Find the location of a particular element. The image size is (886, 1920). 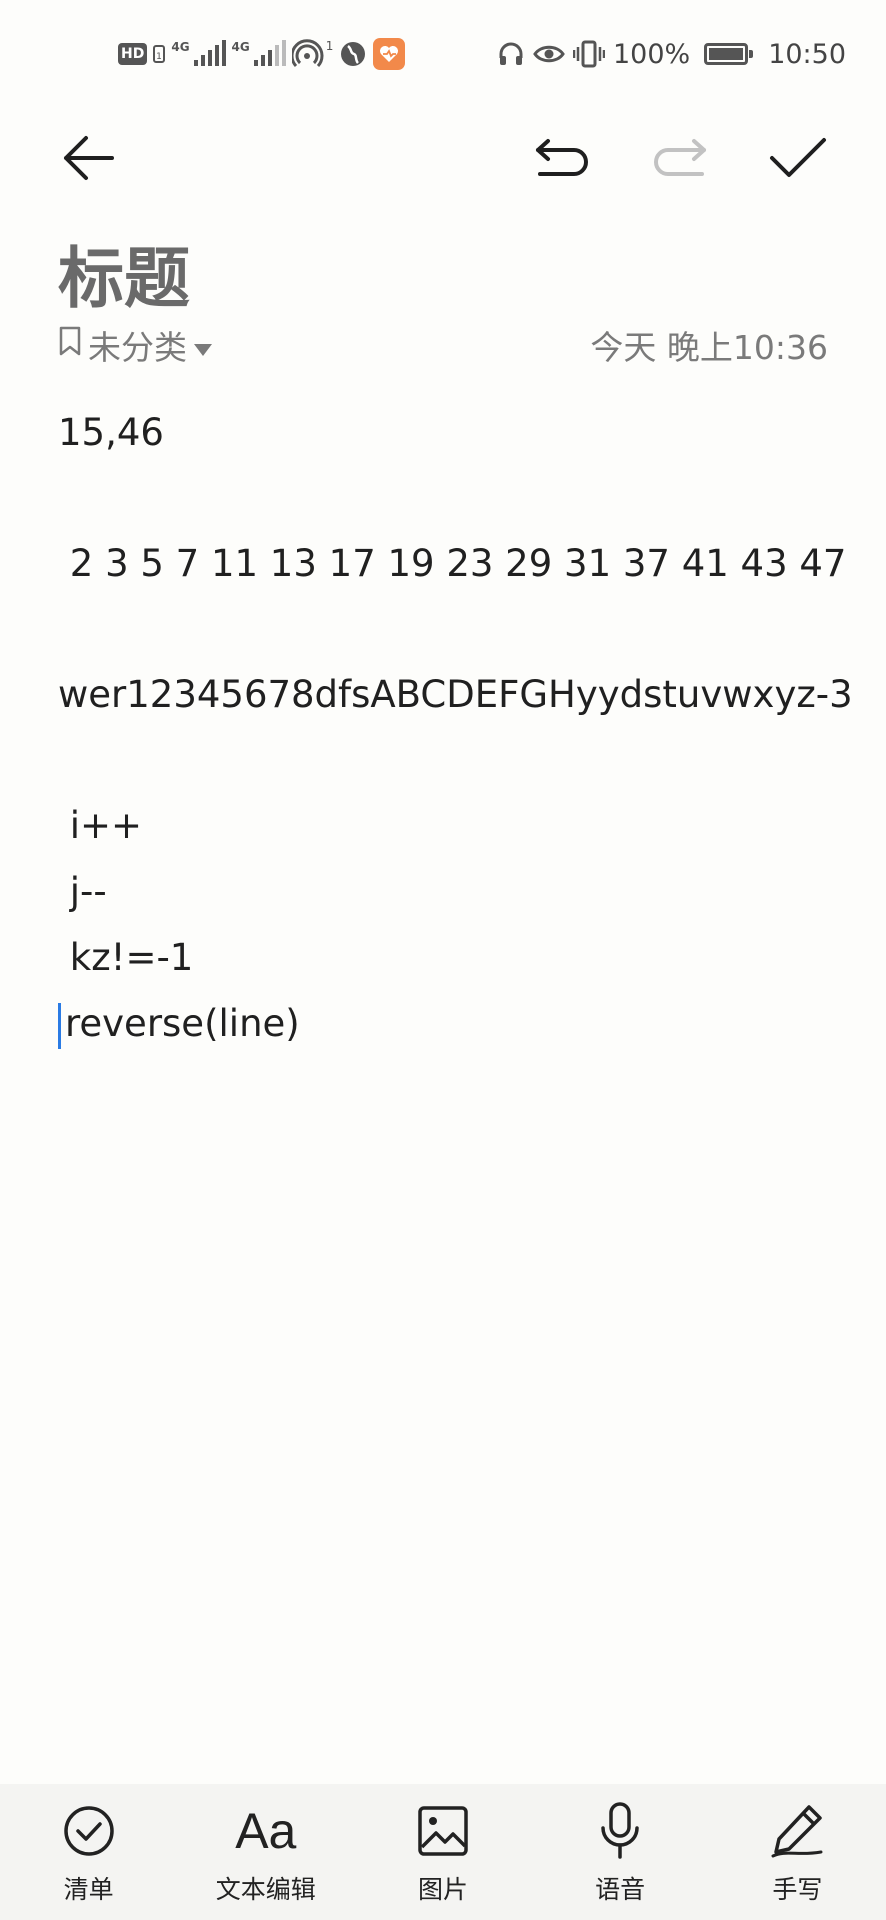

redo-button is located at coordinates (680, 160).